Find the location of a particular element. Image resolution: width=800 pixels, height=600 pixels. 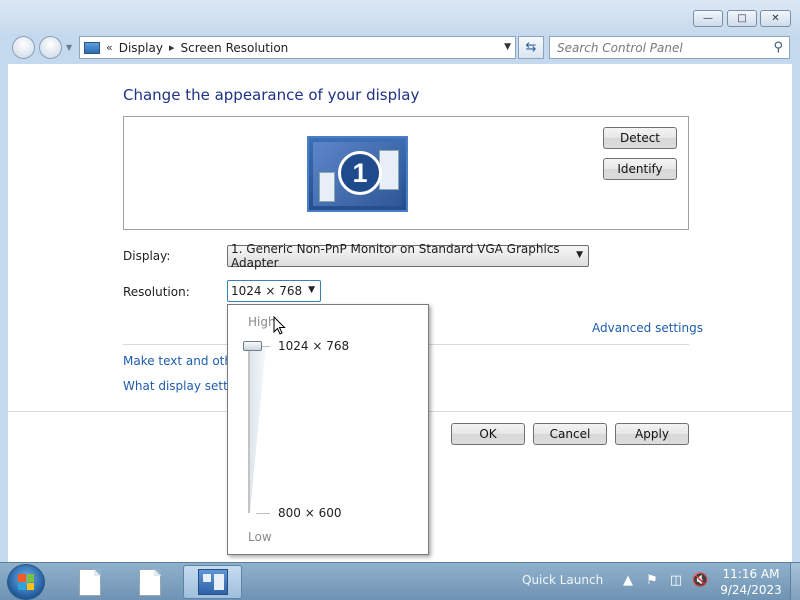

monitor-window-right is located at coordinates (389, 170).